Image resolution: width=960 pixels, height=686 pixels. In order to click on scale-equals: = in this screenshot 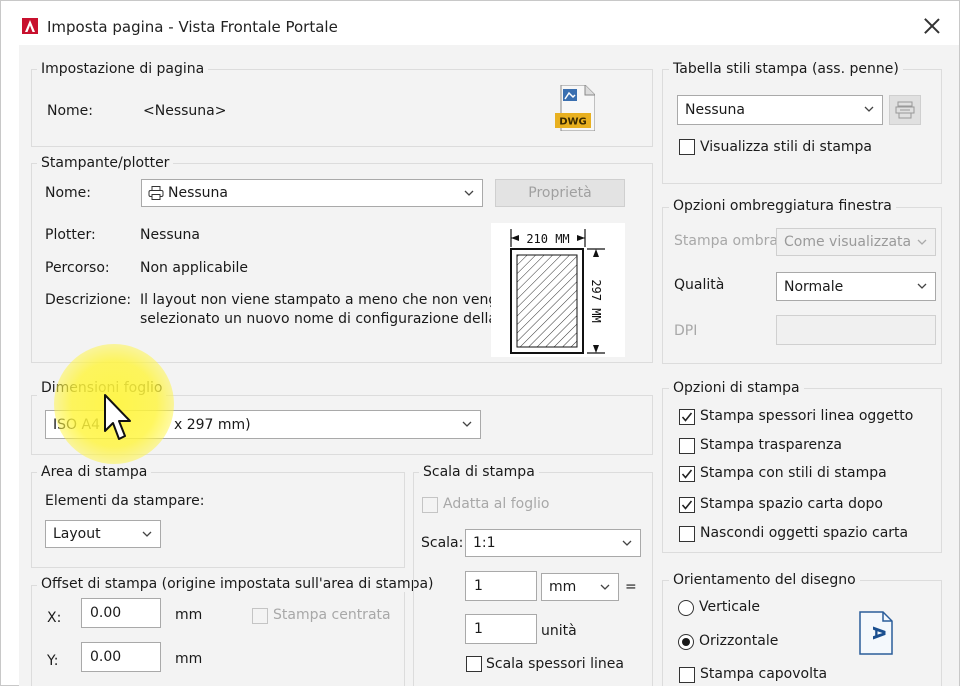, I will do `click(631, 587)`.